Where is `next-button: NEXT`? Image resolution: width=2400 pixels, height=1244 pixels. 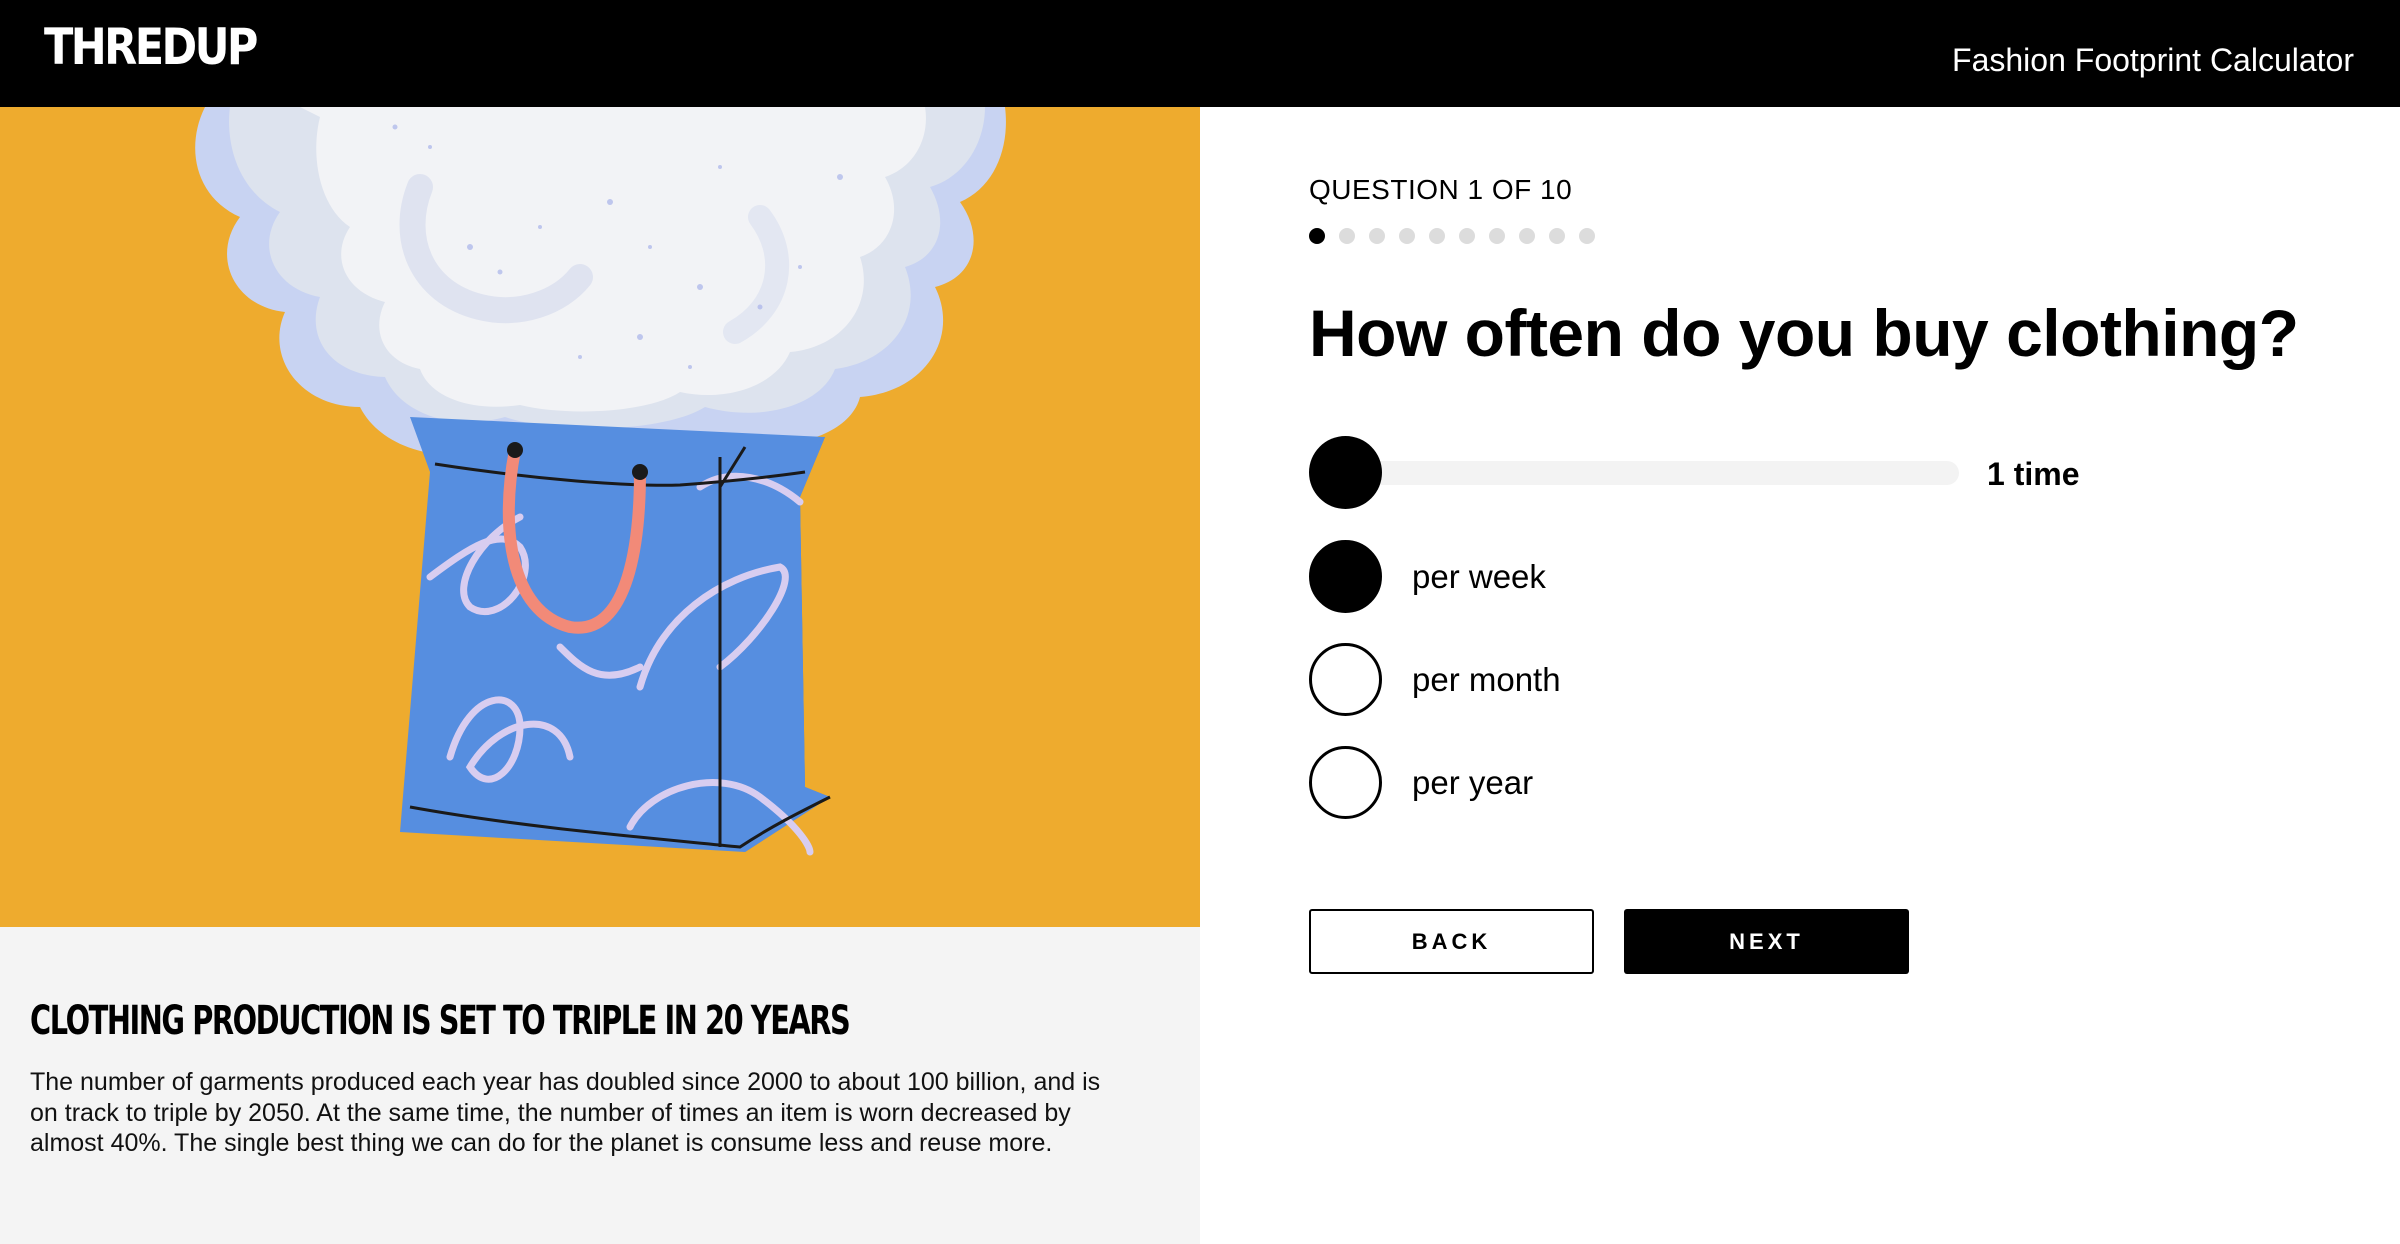 next-button: NEXT is located at coordinates (1766, 941).